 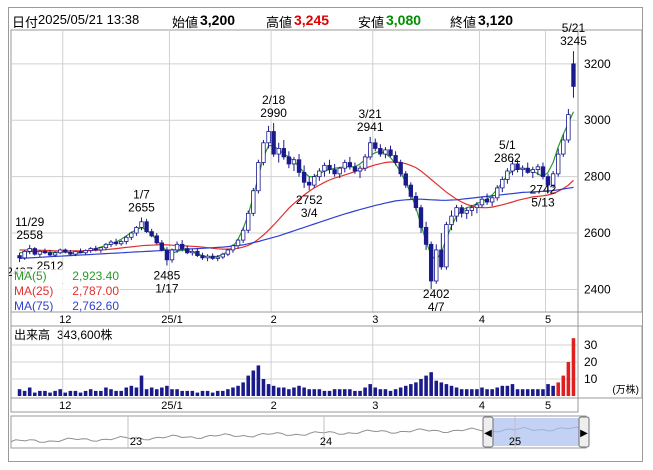 I want to click on volume-value: 343,600株, so click(x=84, y=334).